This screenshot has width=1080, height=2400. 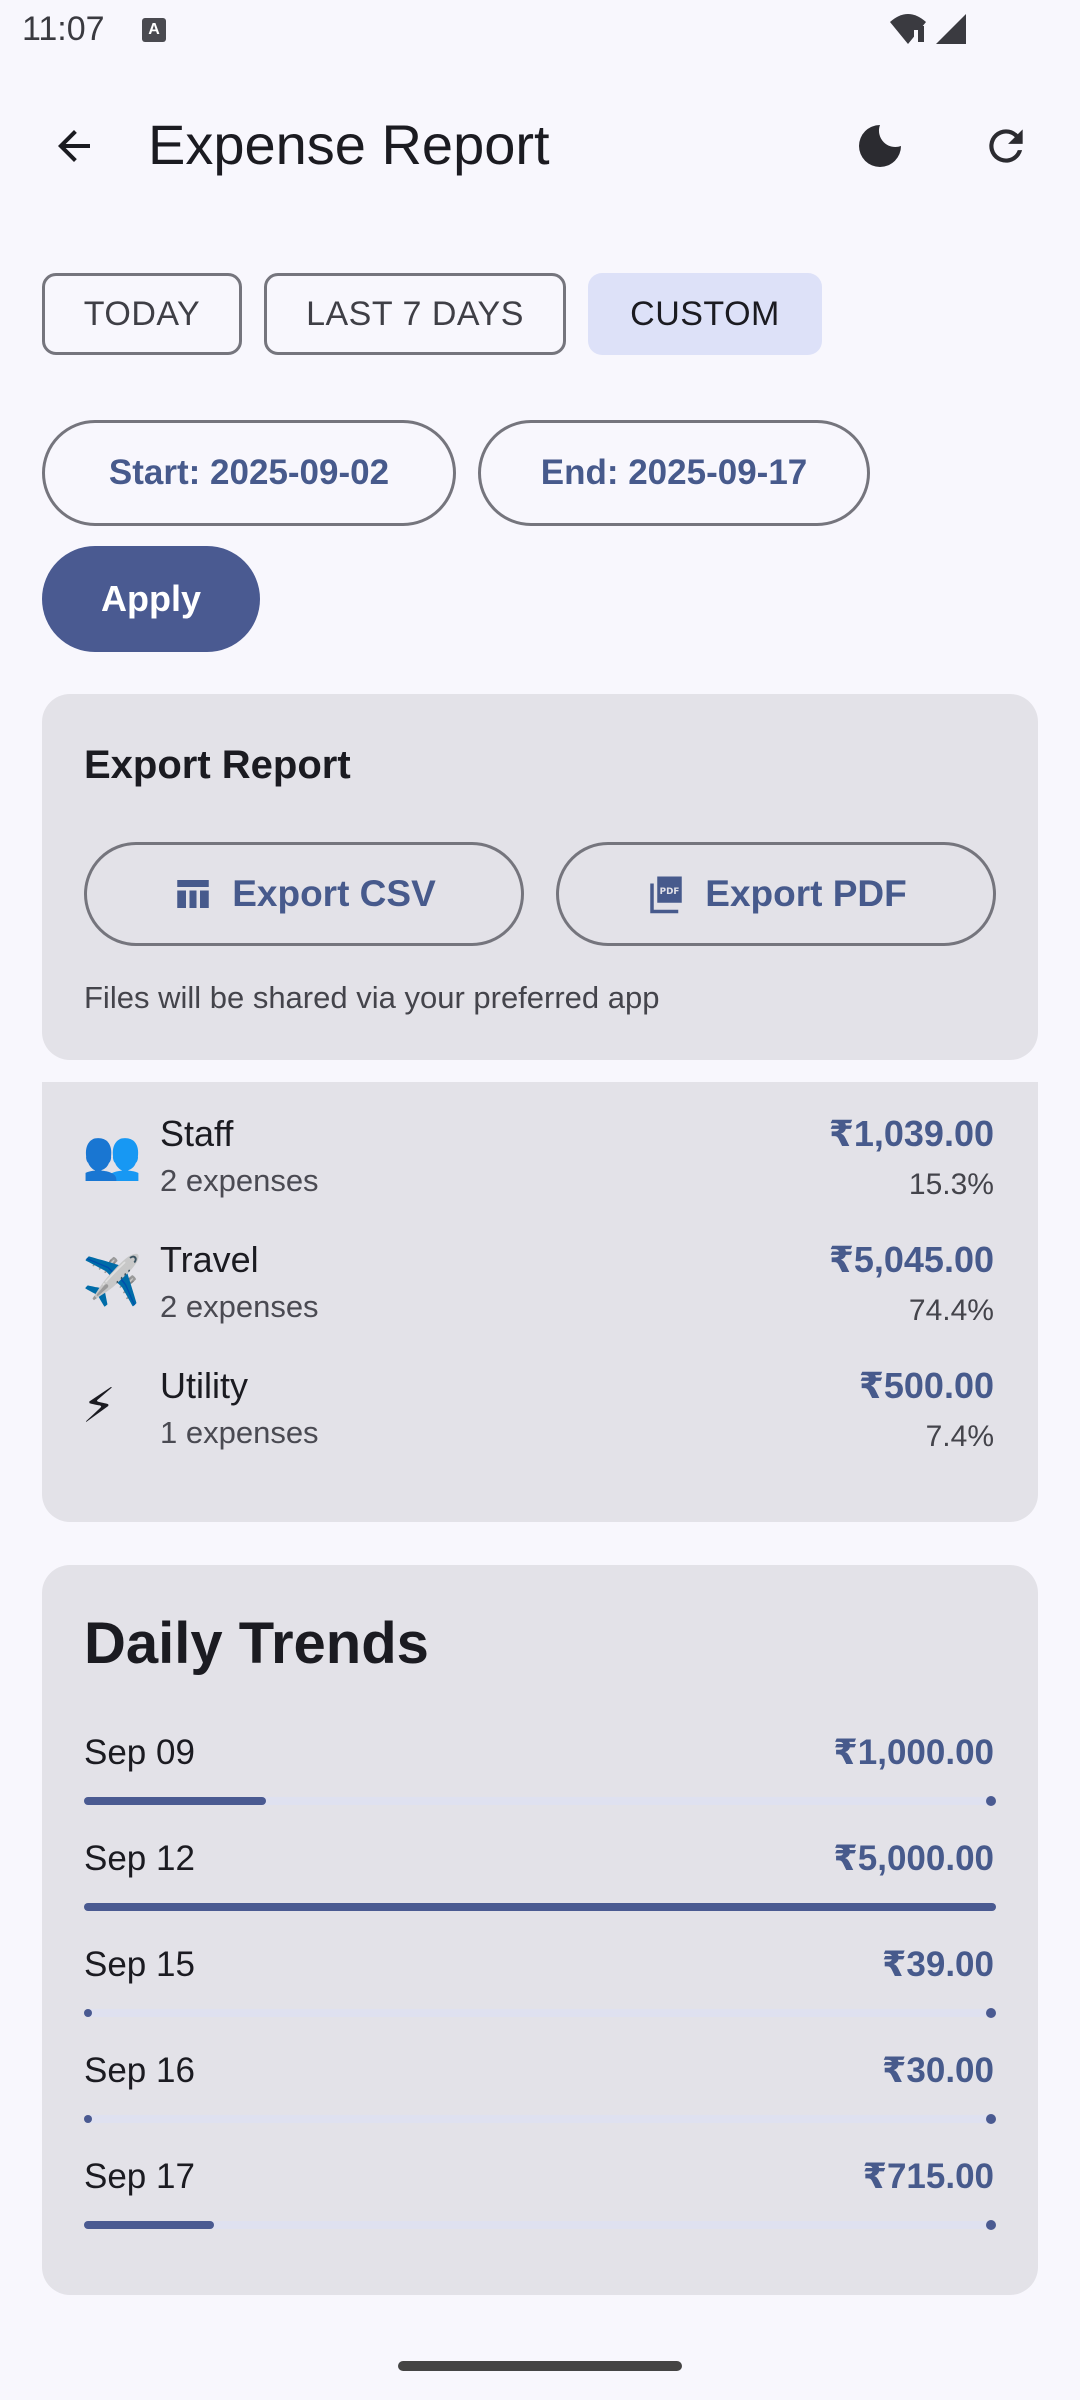 What do you see at coordinates (349, 144) in the screenshot?
I see `page-title: Expense Report` at bounding box center [349, 144].